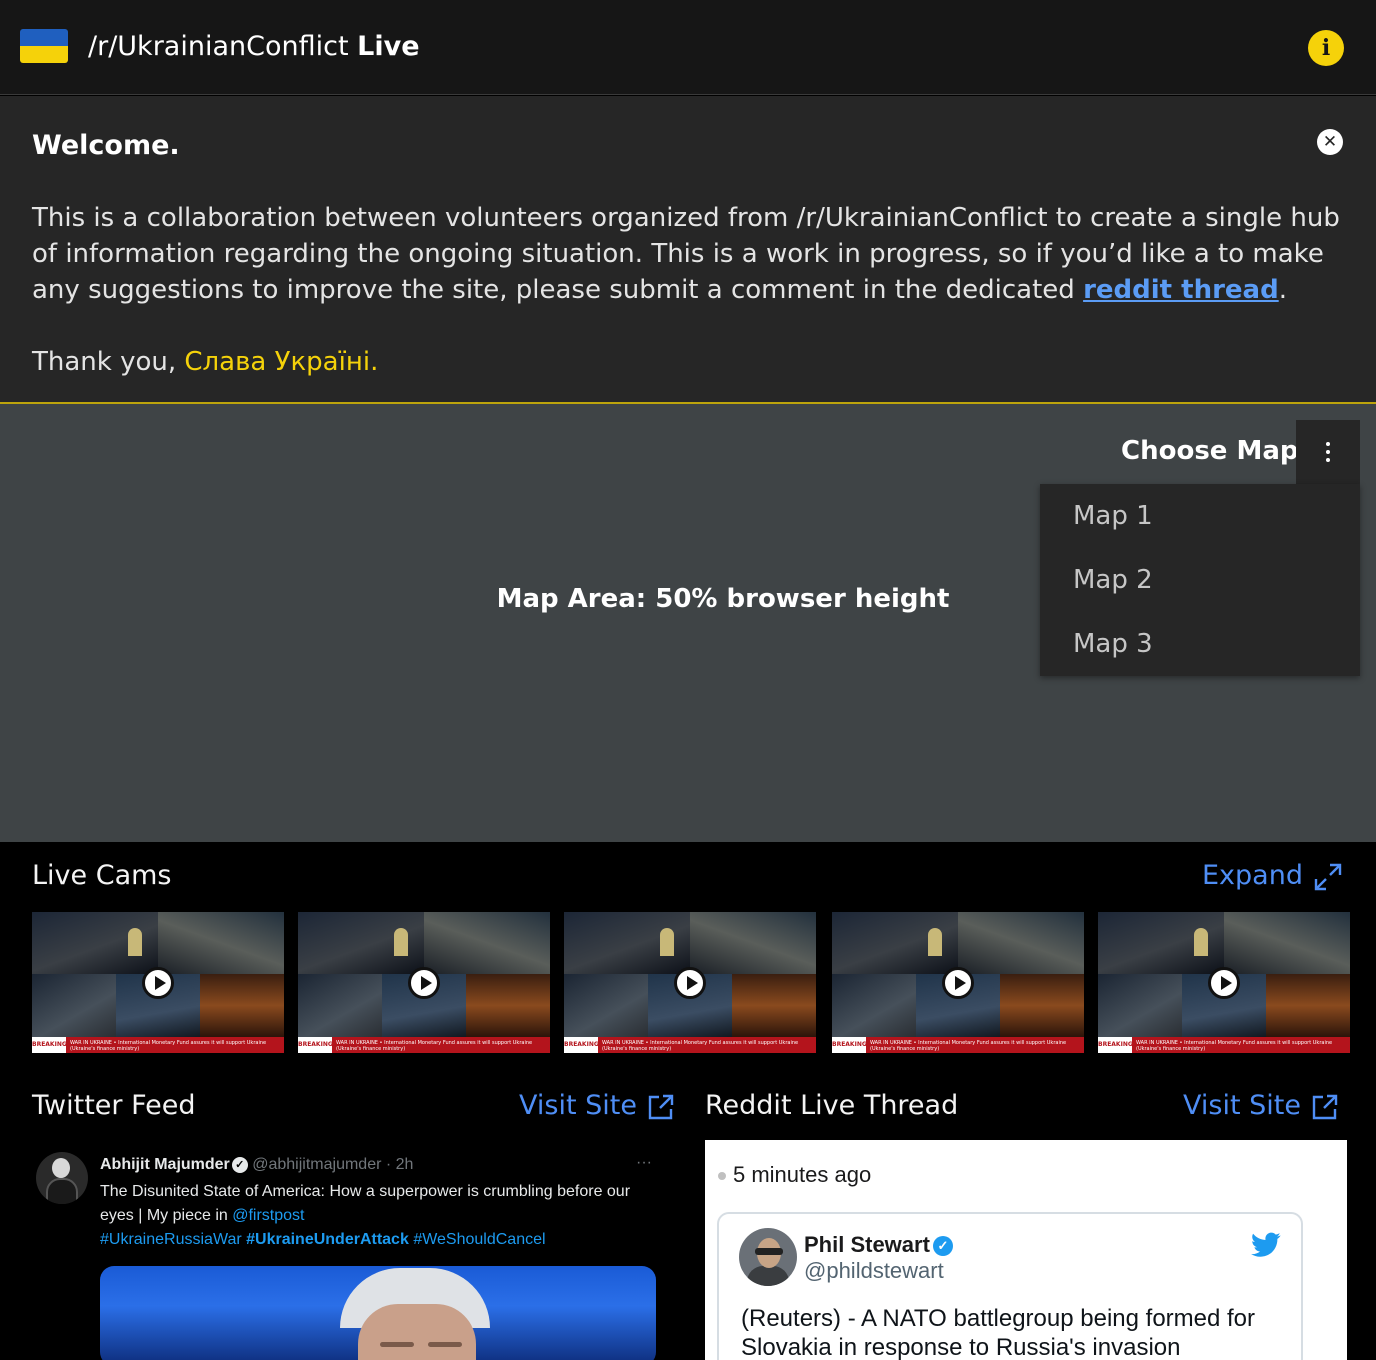 Image resolution: width=1376 pixels, height=1360 pixels. I want to click on thanks-text: Thank you,, so click(108, 362).